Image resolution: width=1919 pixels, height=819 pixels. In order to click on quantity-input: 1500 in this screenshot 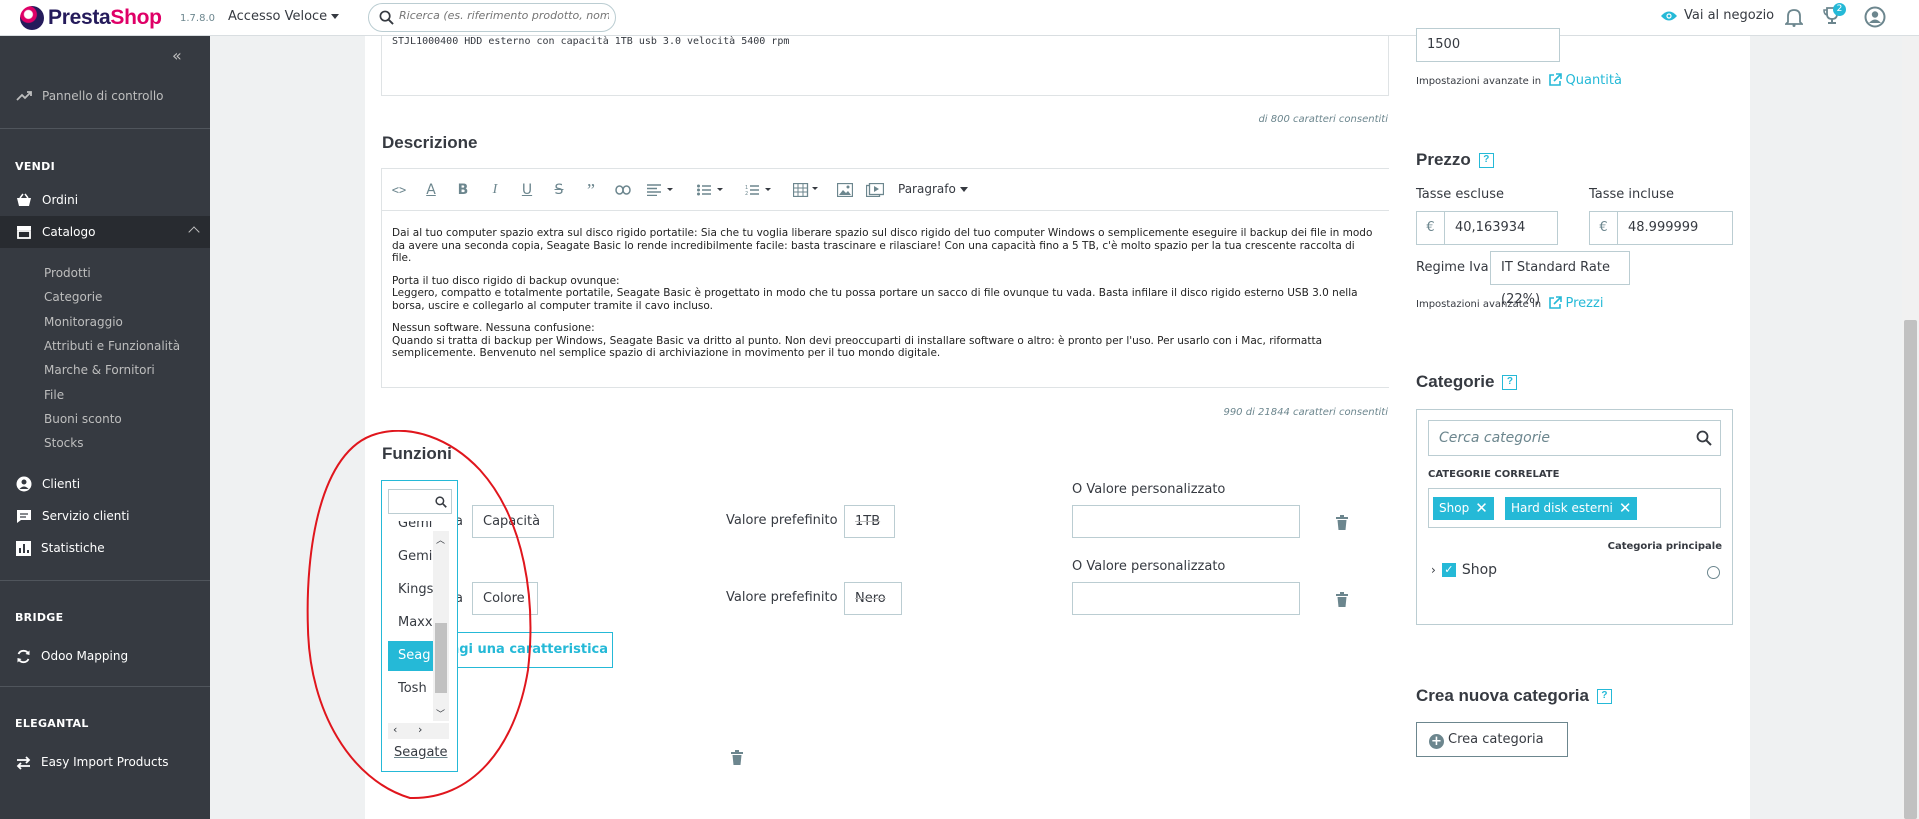, I will do `click(1488, 45)`.